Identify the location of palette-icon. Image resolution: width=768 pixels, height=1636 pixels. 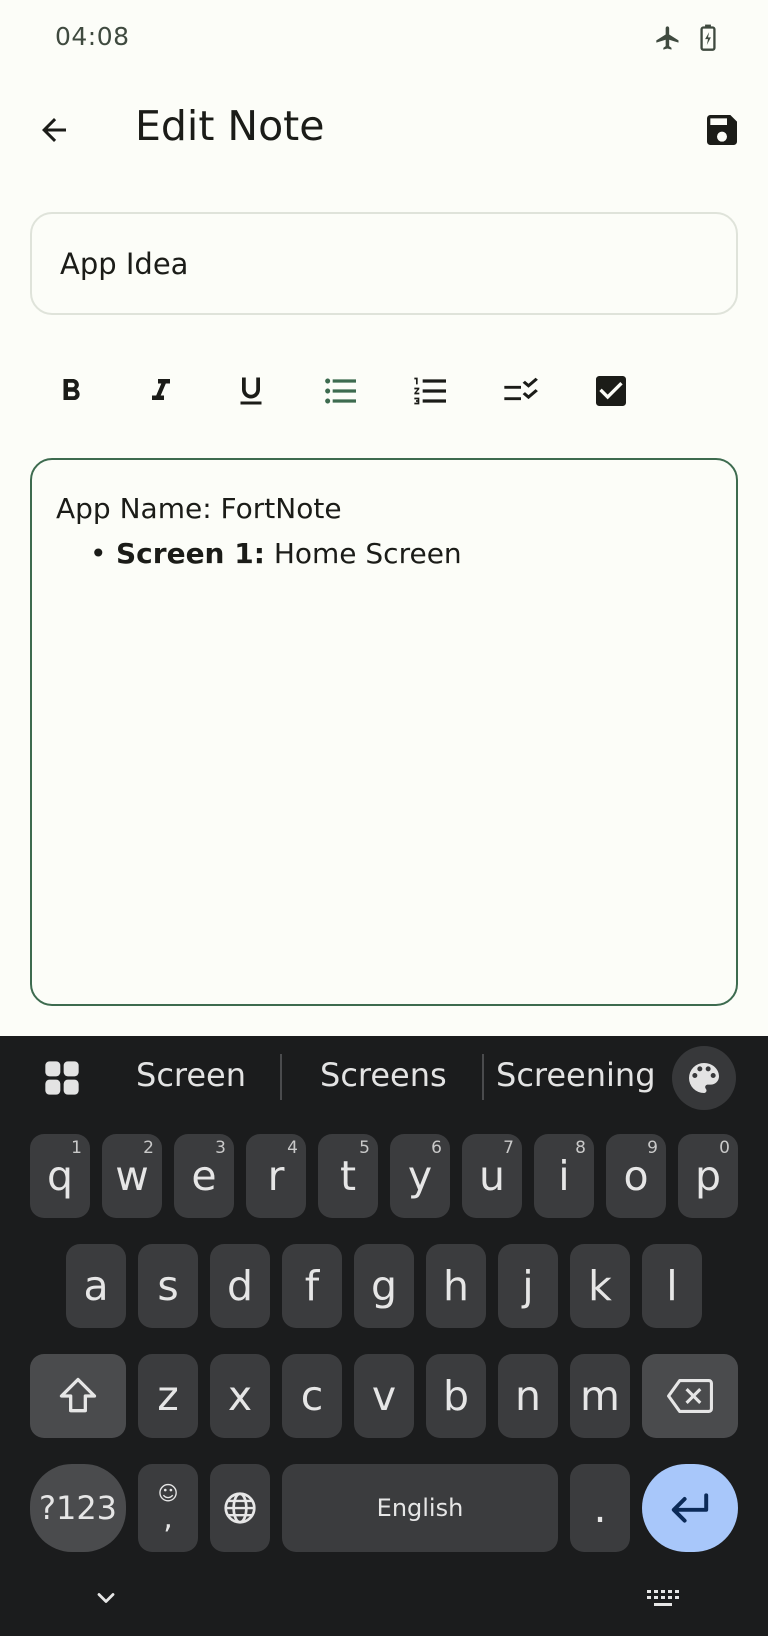
(704, 1078).